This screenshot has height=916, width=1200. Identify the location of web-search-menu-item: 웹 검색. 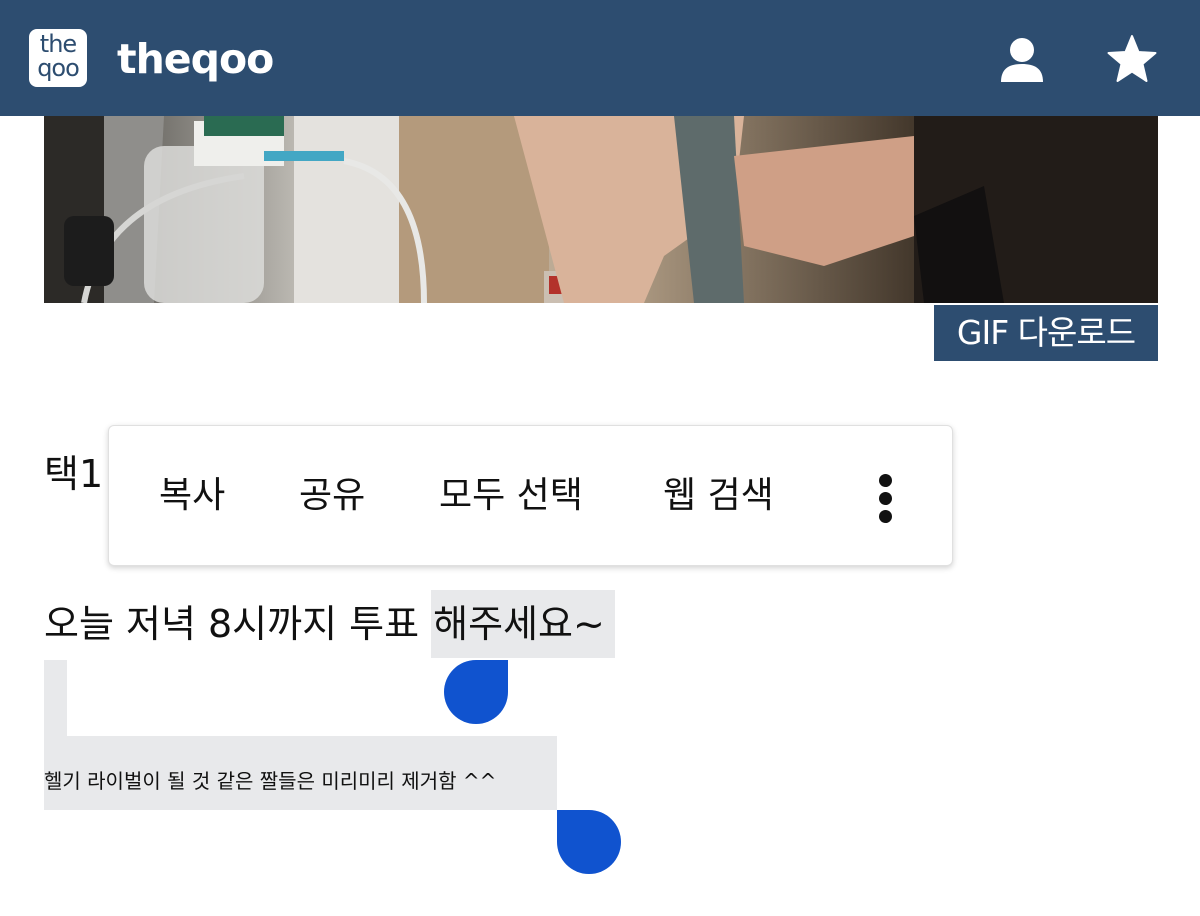
(718, 496).